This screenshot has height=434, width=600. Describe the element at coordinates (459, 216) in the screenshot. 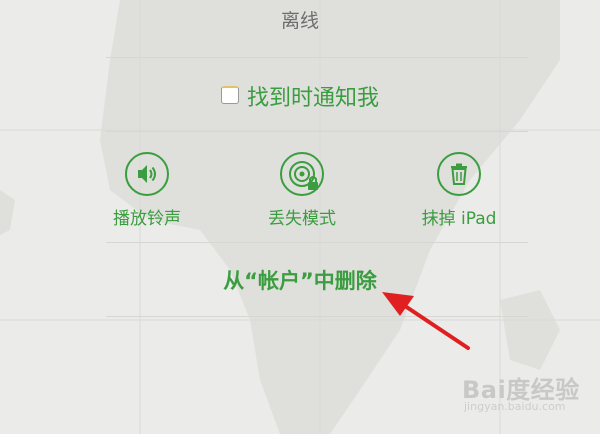

I see `erase-ipad-label: 抹掉 iPad` at that location.